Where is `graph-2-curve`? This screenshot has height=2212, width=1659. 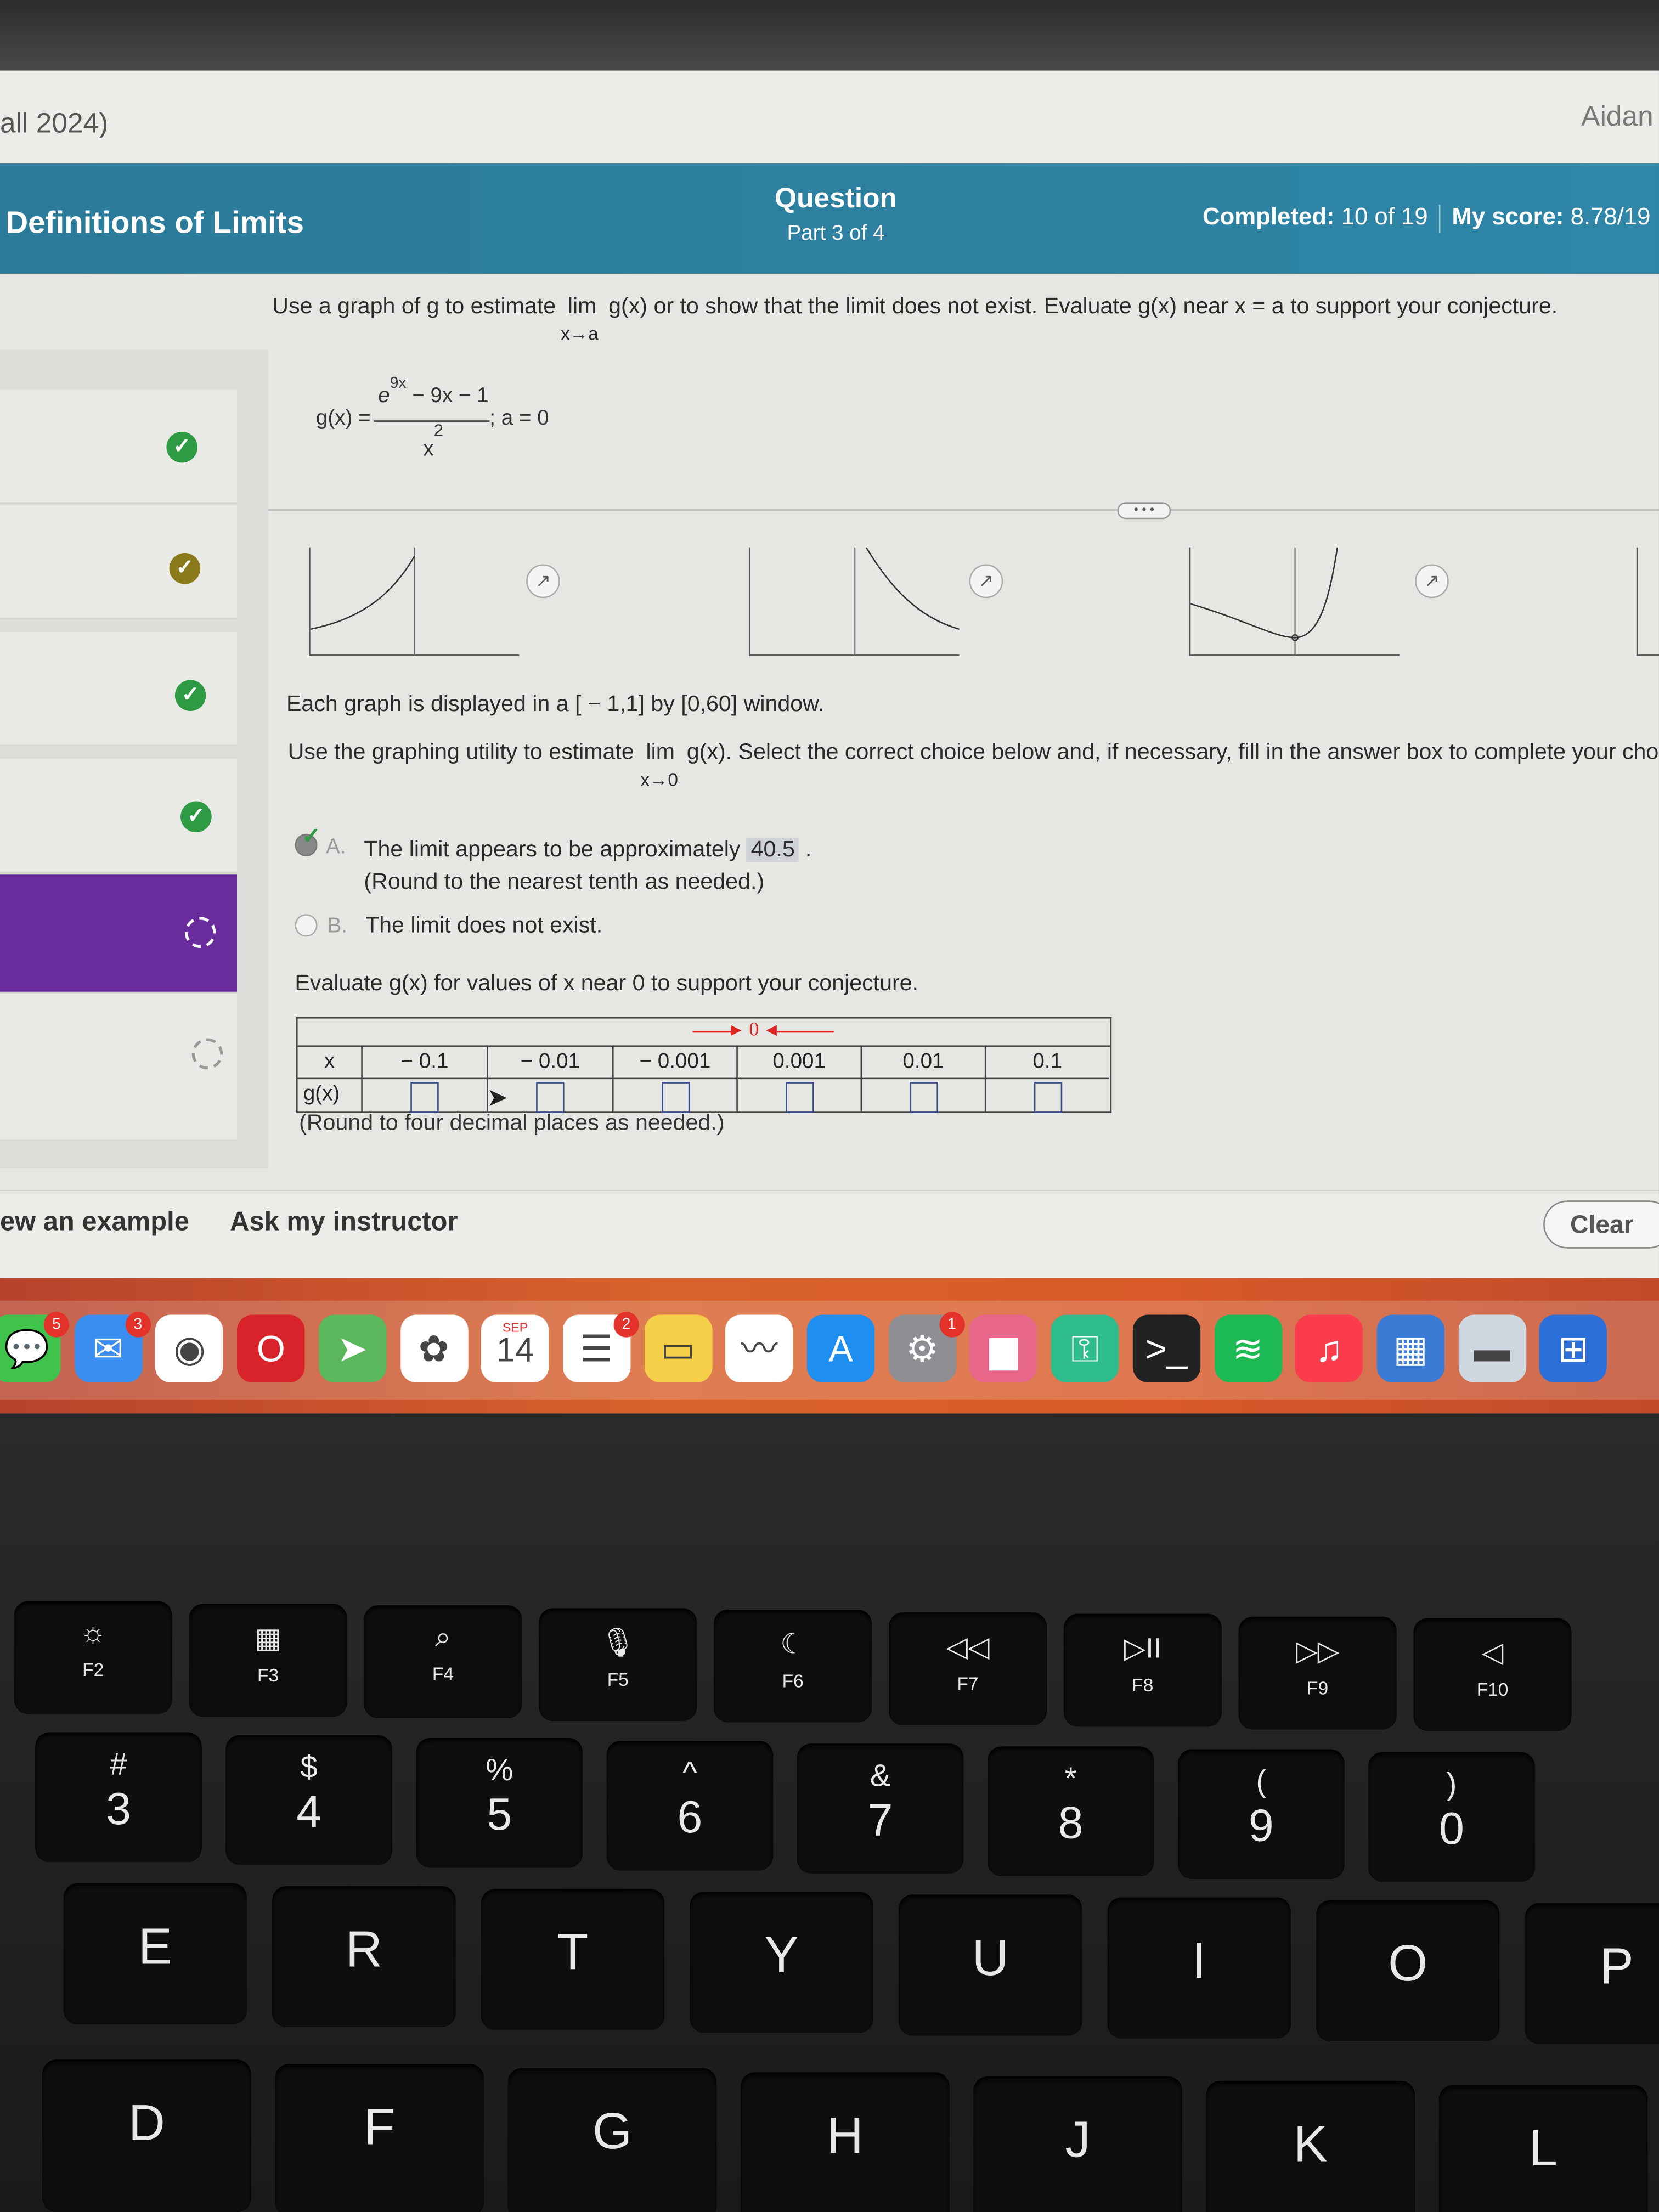
graph-2-curve is located at coordinates (907, 601).